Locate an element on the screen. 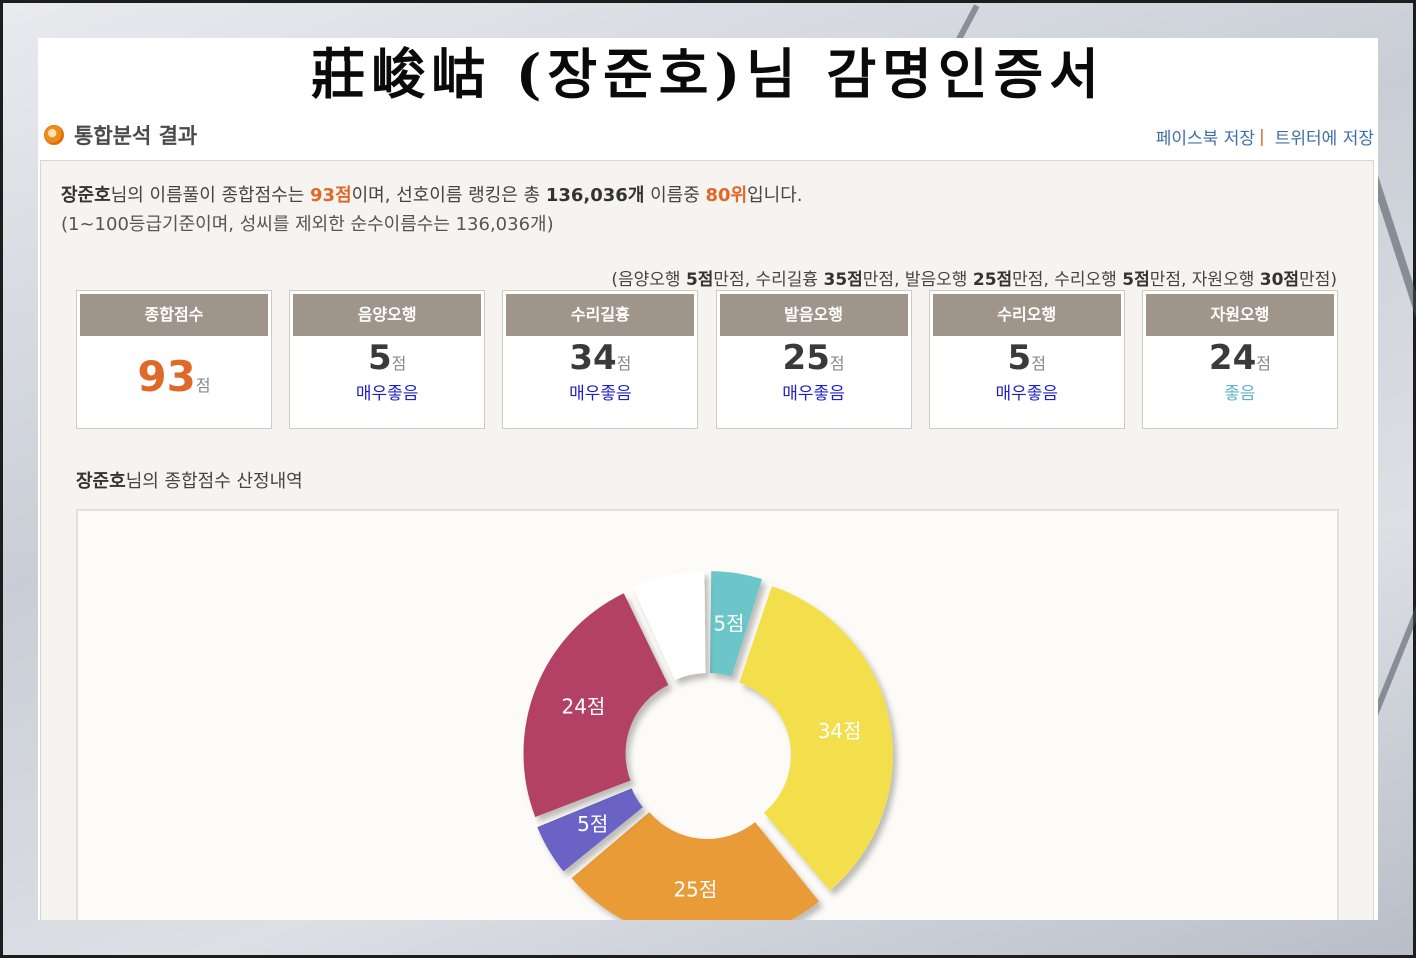 The image size is (1416, 958). breakdown-name: 장준호 is located at coordinates (101, 481).